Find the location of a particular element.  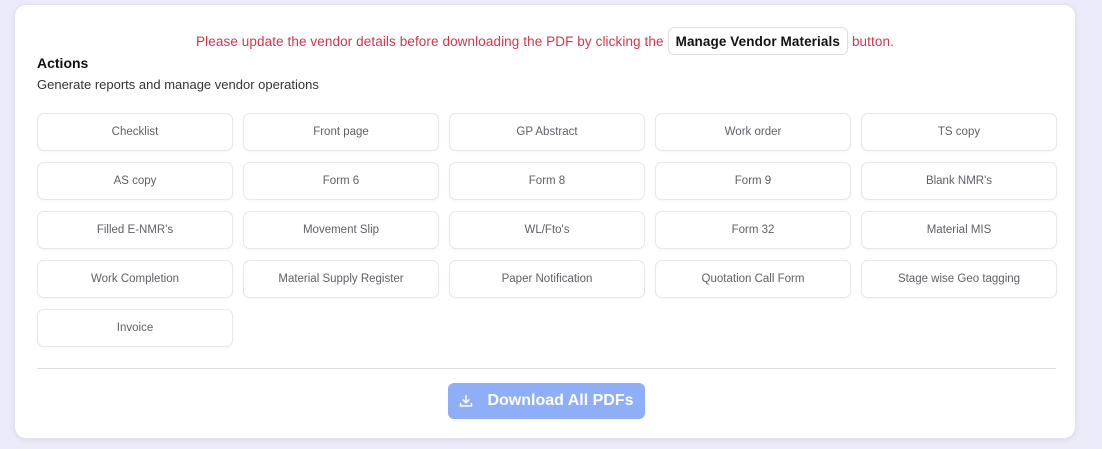

action-quotation-call-form-button: Quotation Call Form is located at coordinates (753, 279).